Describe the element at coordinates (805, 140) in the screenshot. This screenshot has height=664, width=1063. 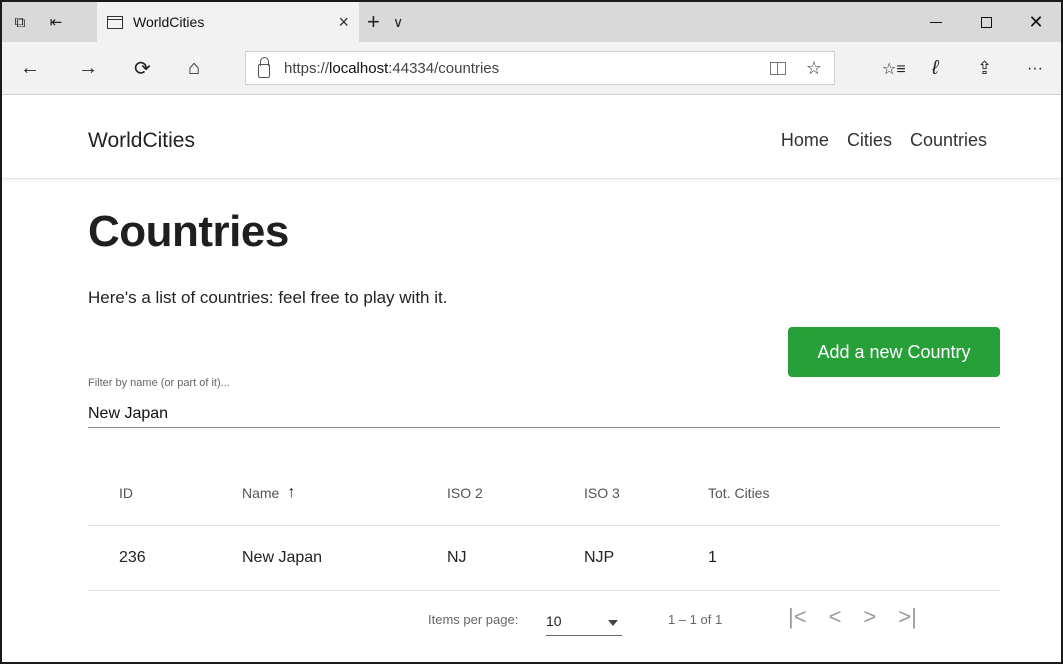
I see `nav-home-link: Home` at that location.